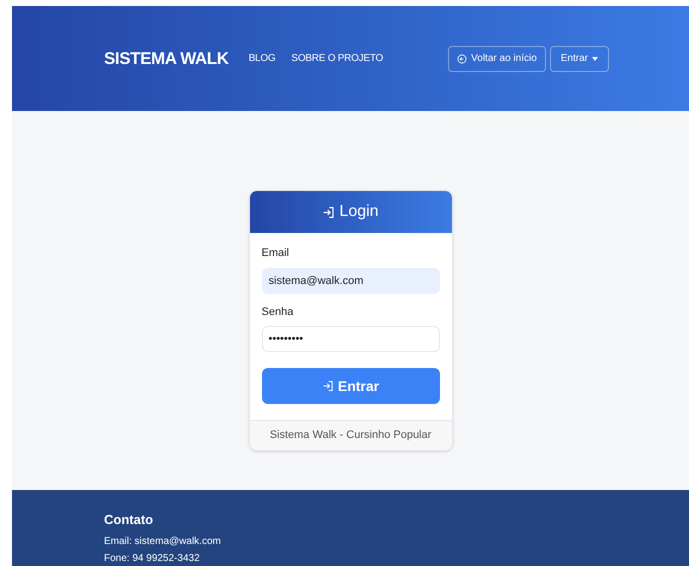  What do you see at coordinates (262, 58) in the screenshot?
I see `nav-link: BLOG` at bounding box center [262, 58].